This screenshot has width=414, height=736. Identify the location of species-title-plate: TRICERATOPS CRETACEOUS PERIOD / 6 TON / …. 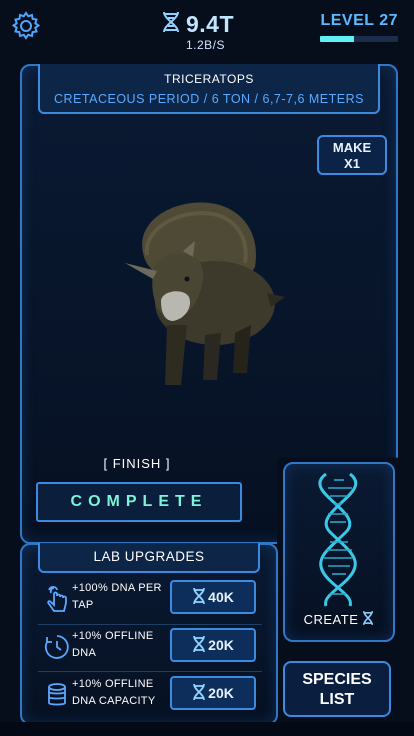
(209, 89).